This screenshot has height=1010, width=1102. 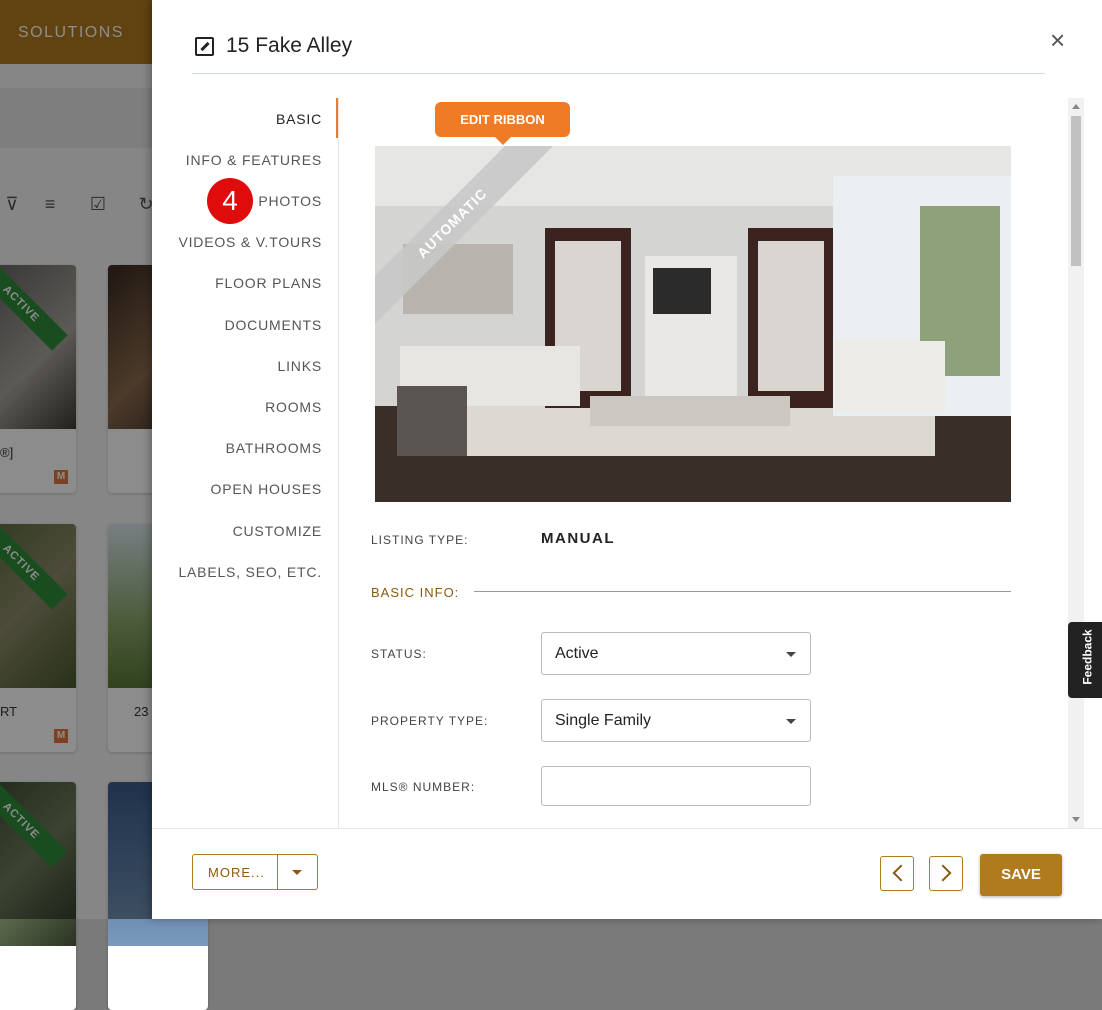 What do you see at coordinates (268, 283) in the screenshot?
I see `nav-item-floor-plans: FLOOR PLANS` at bounding box center [268, 283].